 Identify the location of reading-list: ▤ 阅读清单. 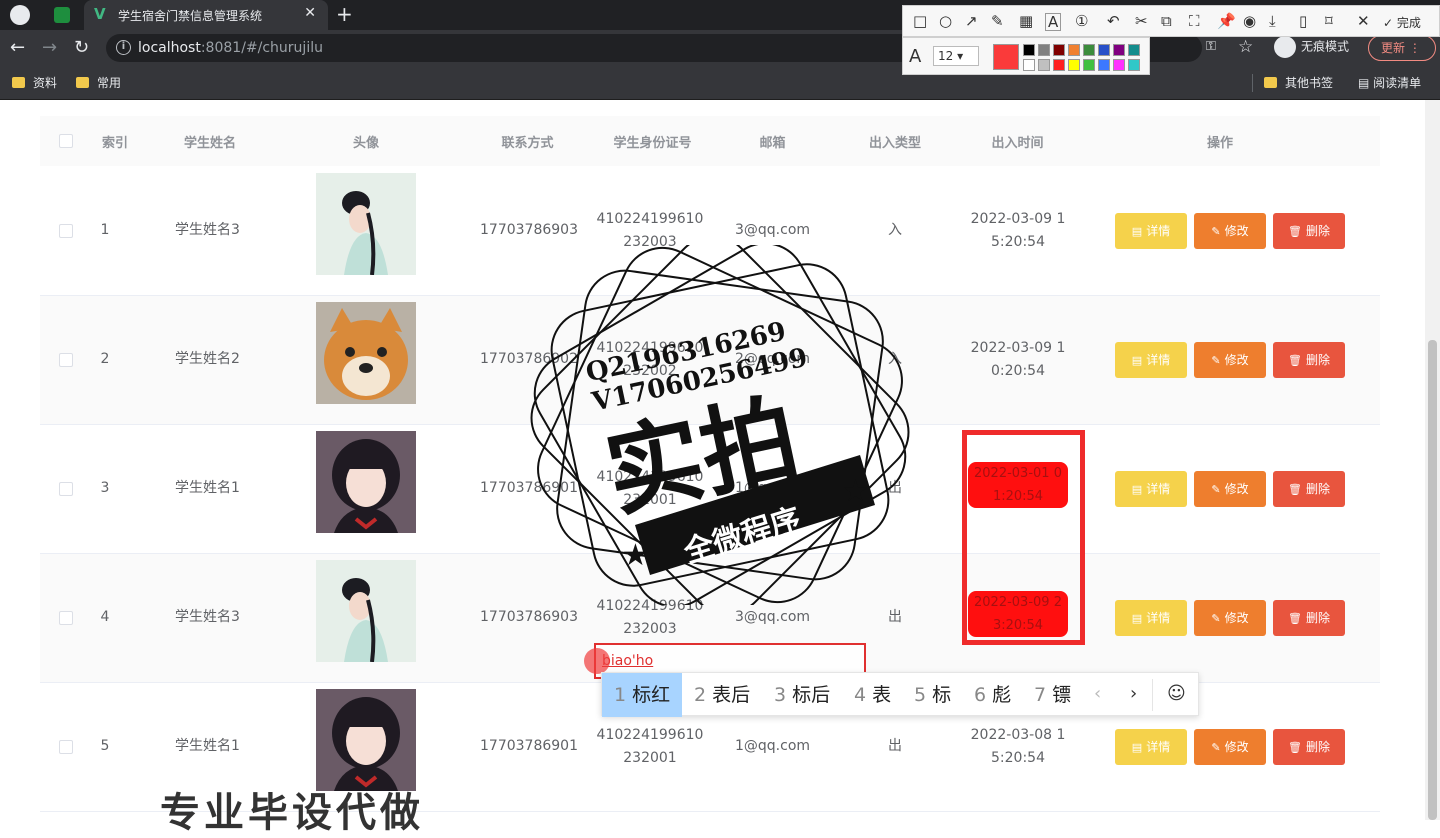
(1389, 82).